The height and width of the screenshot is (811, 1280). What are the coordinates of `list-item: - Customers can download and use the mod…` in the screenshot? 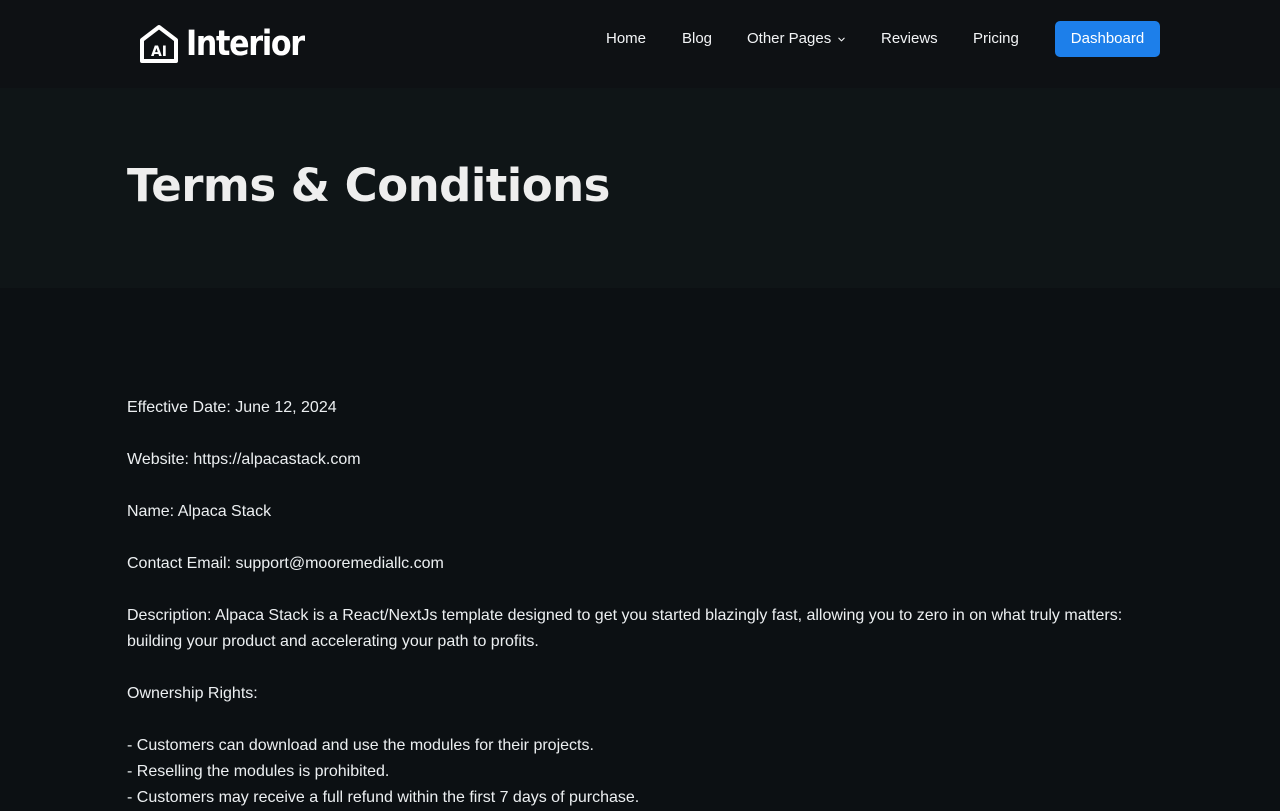 It's located at (360, 745).